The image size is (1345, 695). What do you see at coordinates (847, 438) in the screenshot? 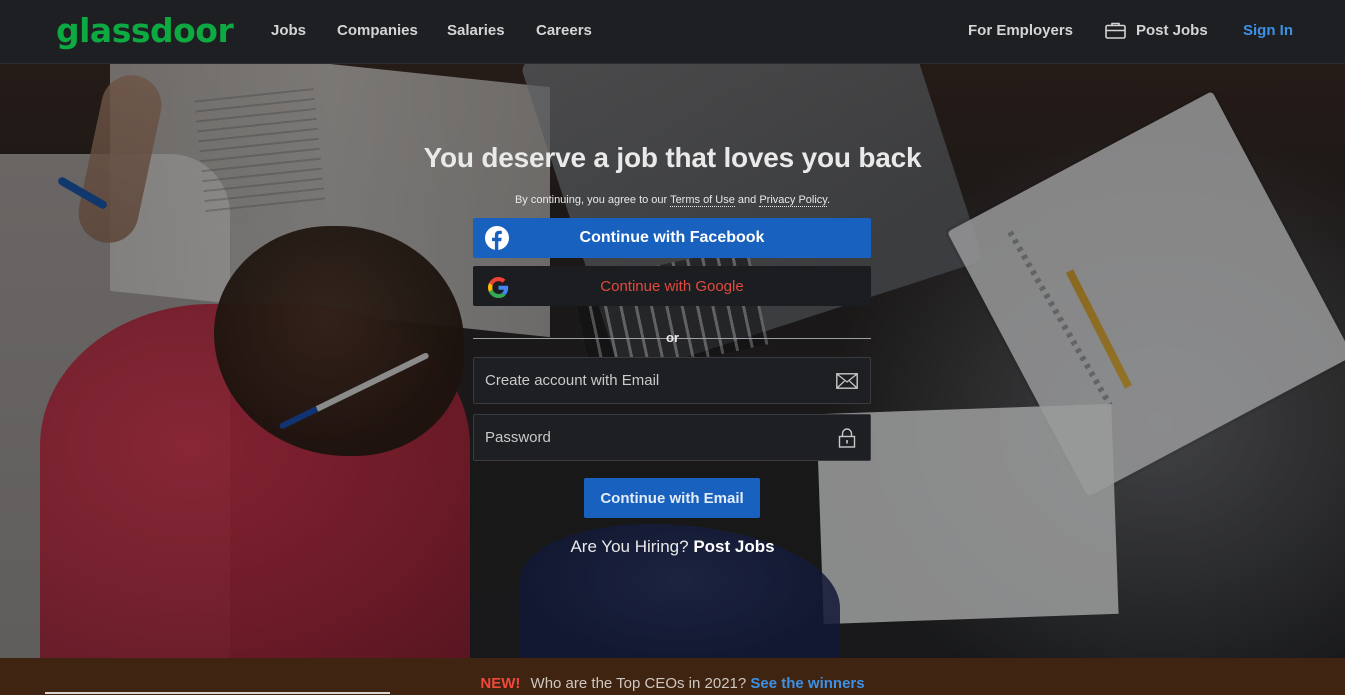
I see `lock-icon` at bounding box center [847, 438].